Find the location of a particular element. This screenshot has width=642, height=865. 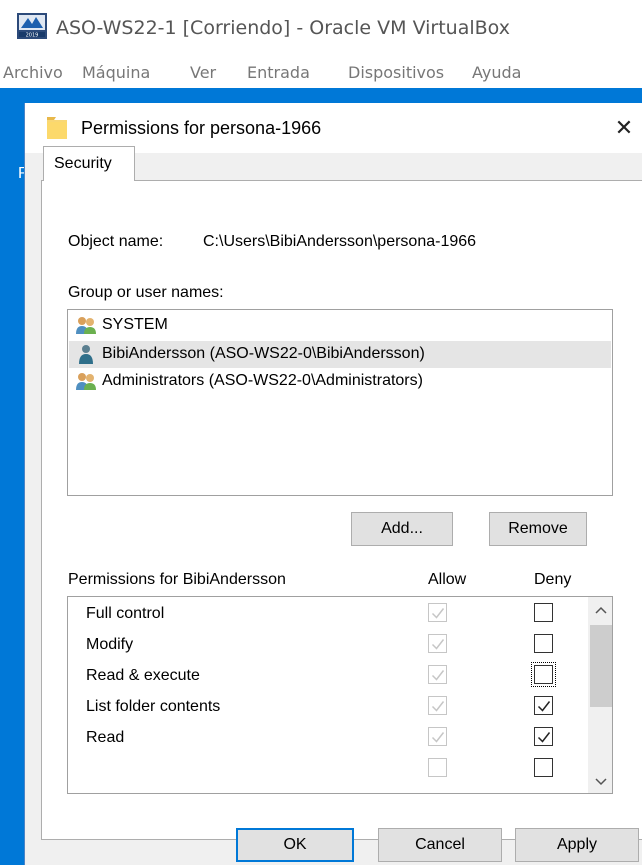

permission-name: Full control is located at coordinates (125, 613).